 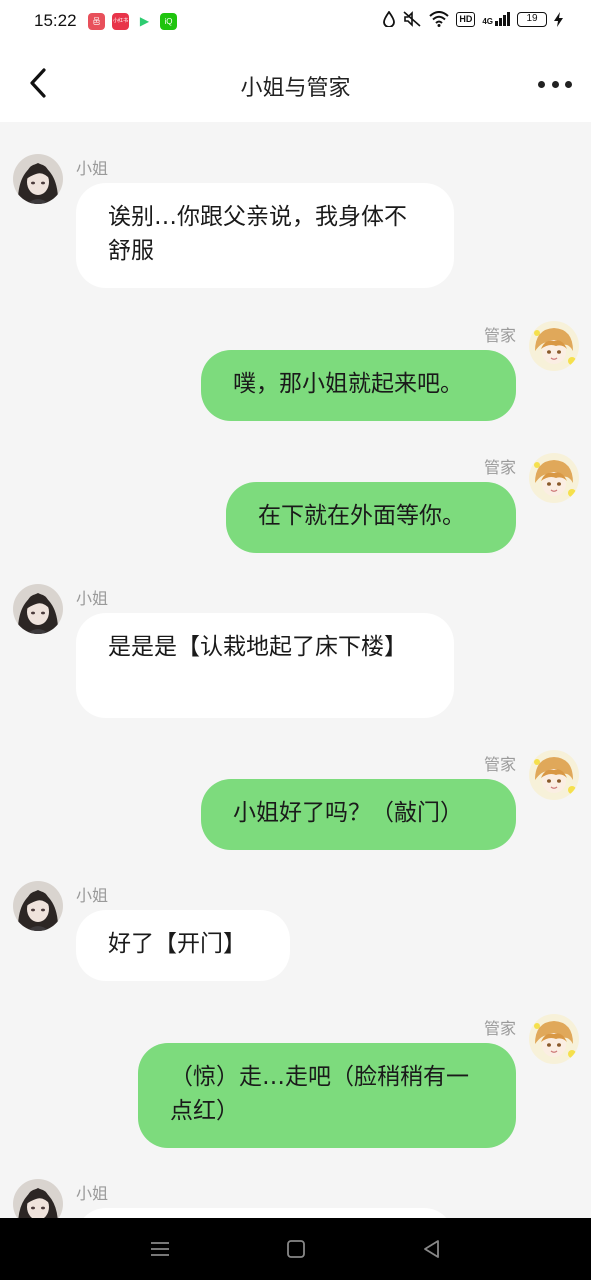 What do you see at coordinates (412, 19) in the screenshot?
I see `mute-icon` at bounding box center [412, 19].